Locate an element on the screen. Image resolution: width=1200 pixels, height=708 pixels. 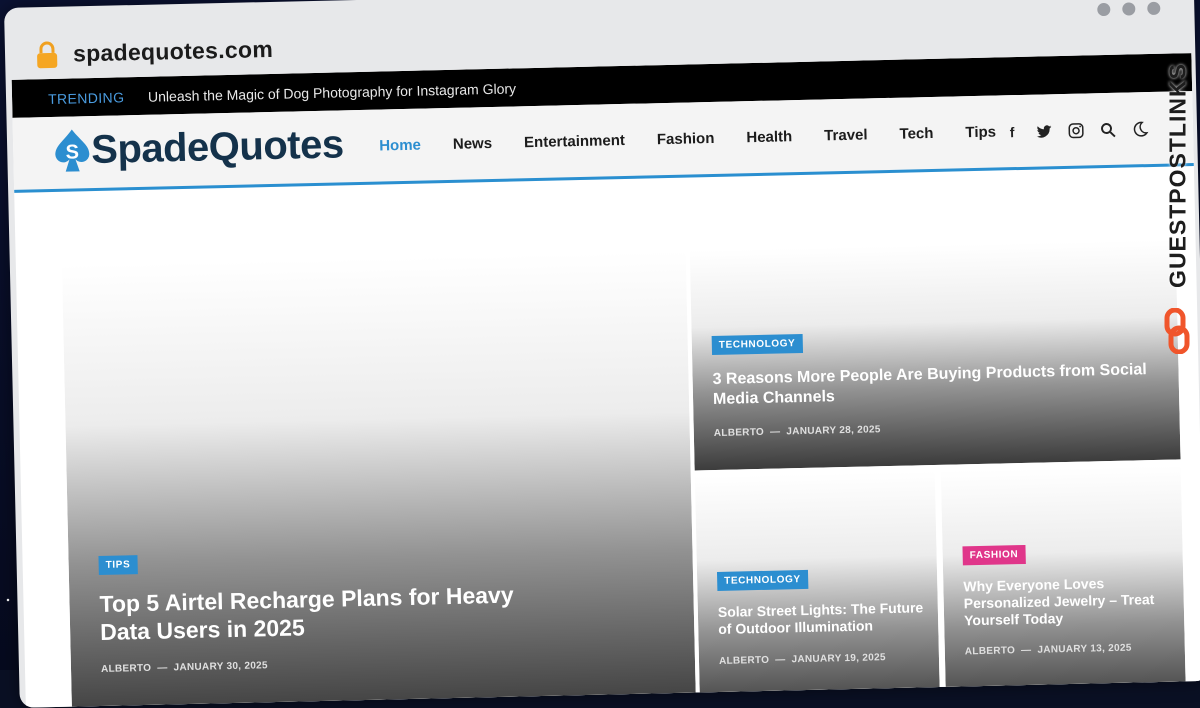
chain-link-icon is located at coordinates (1177, 331).